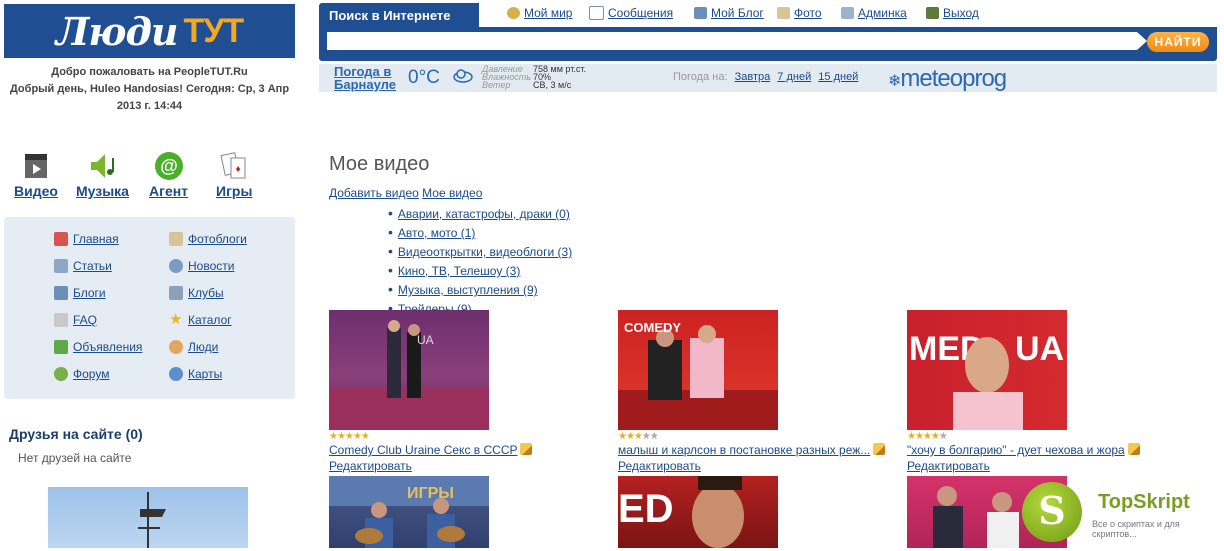 The width and height of the screenshot is (1224, 551). I want to click on nav-item-clubs: Клубы, so click(196, 293).